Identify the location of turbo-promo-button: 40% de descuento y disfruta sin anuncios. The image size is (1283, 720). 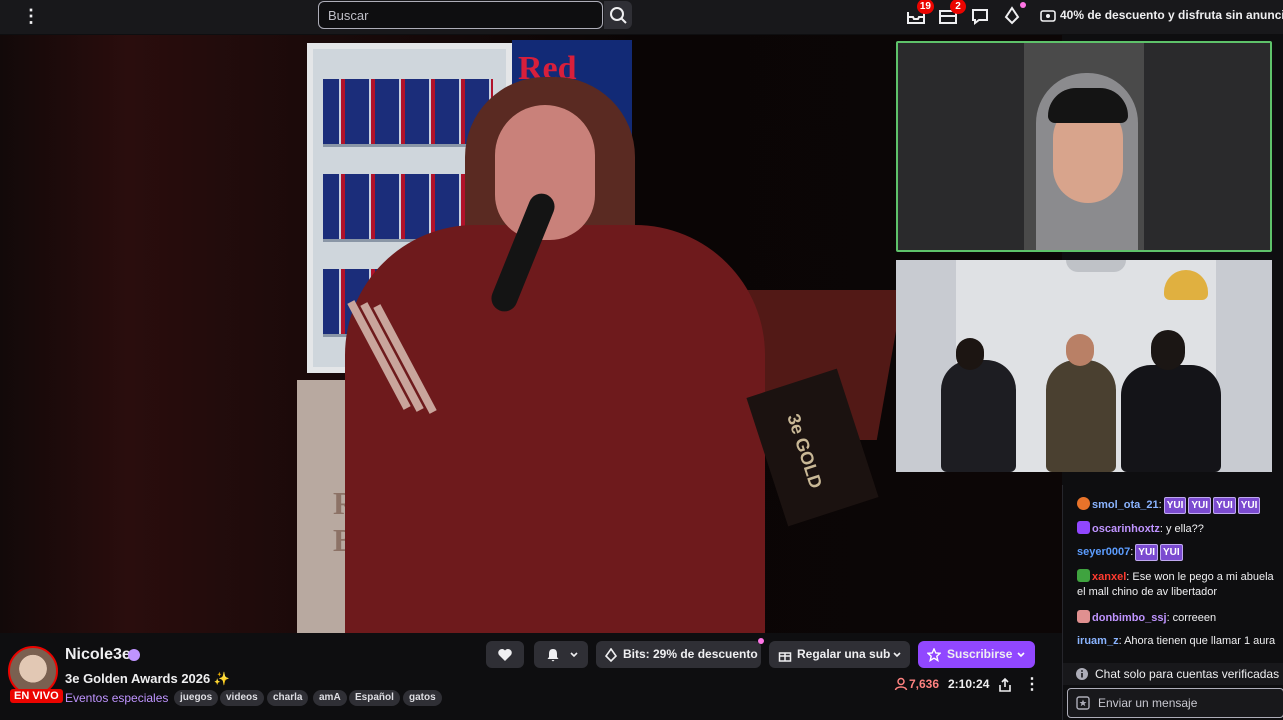
(1161, 16).